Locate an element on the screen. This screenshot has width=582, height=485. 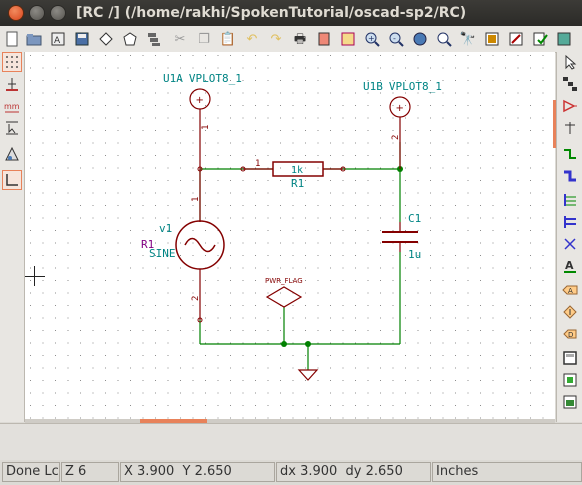
net-label-icon: A is located at coordinates (570, 266).